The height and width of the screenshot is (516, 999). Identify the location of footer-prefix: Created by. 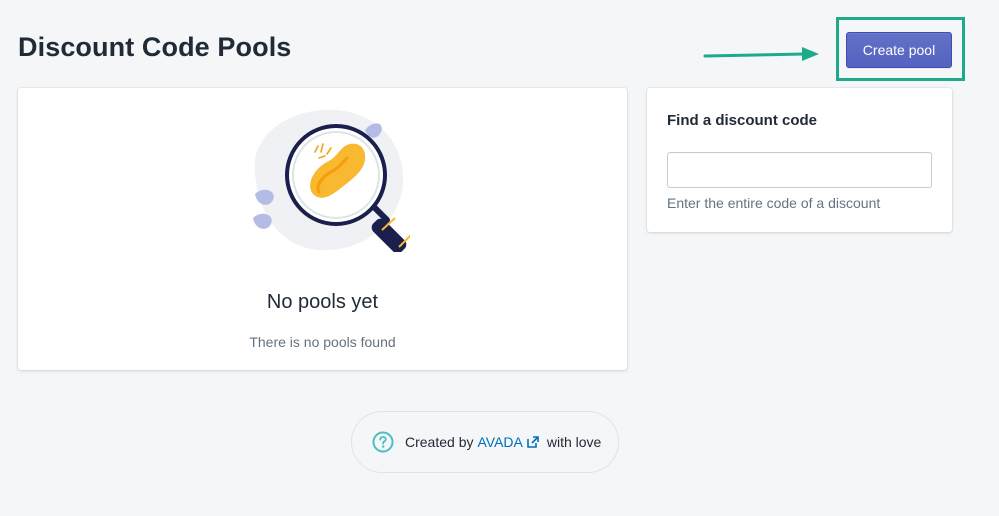
(439, 442).